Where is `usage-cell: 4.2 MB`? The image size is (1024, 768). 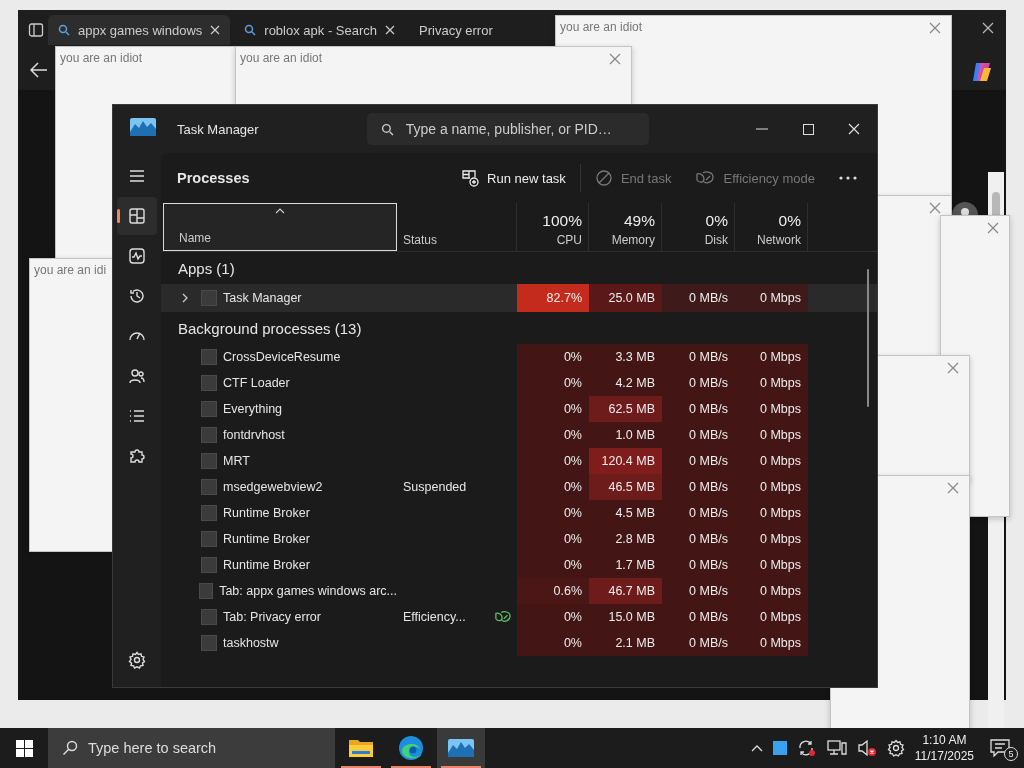 usage-cell: 4.2 MB is located at coordinates (625, 383).